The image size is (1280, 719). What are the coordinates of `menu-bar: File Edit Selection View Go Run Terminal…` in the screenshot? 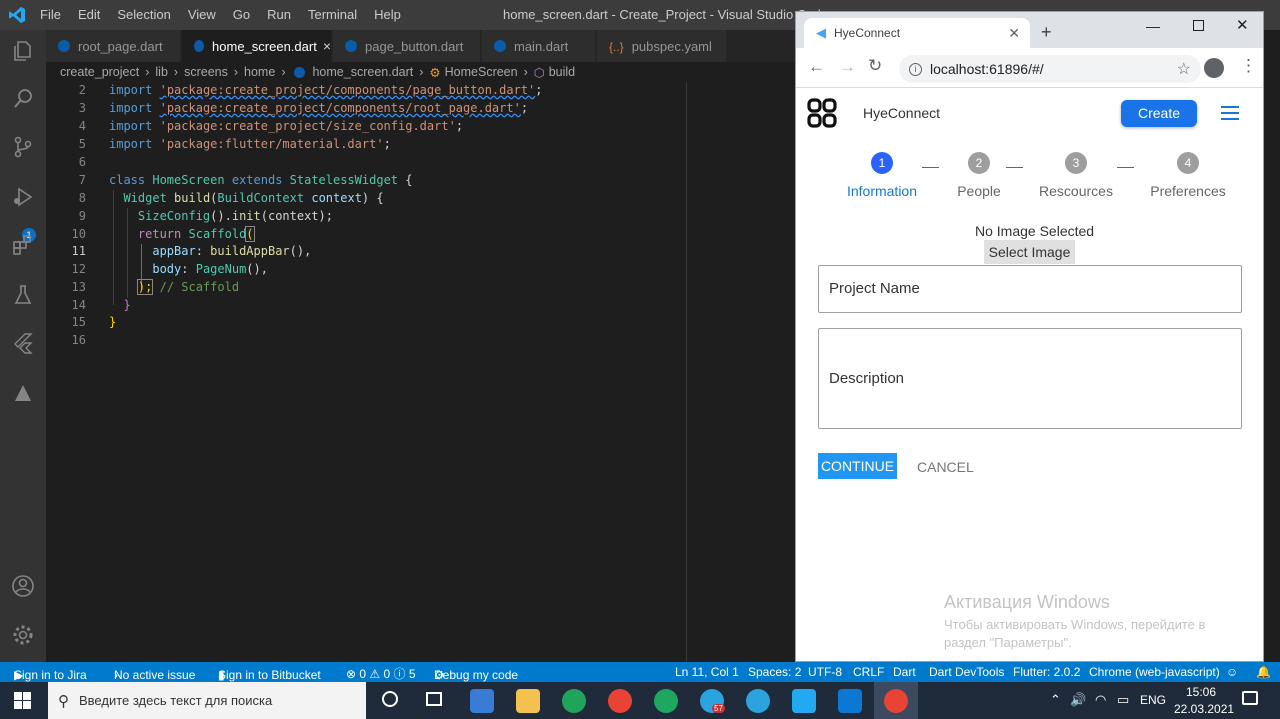 It's located at (229, 14).